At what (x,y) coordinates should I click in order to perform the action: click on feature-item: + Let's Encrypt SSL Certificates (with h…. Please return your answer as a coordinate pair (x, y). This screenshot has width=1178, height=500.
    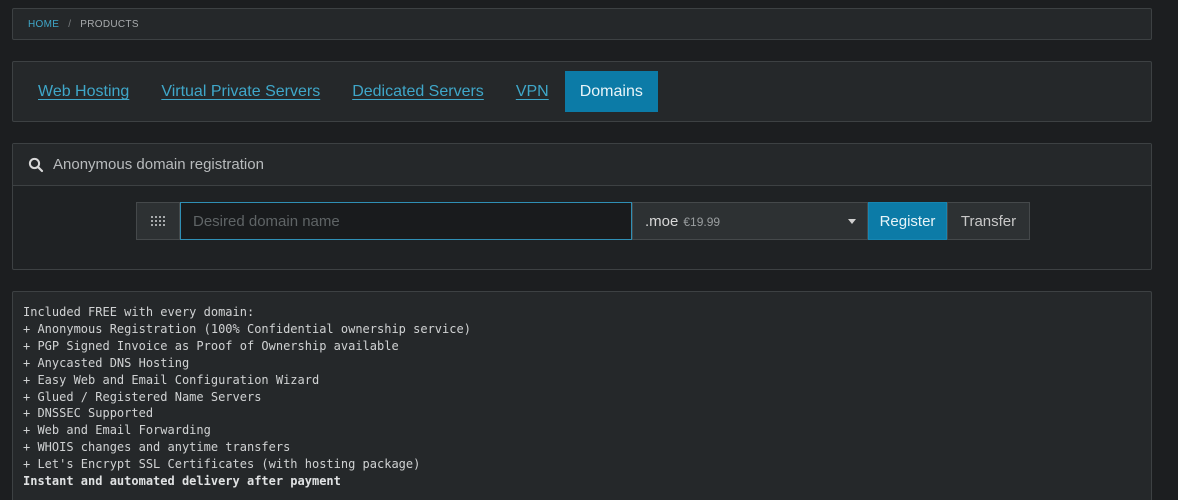
    Looking at the image, I should click on (222, 464).